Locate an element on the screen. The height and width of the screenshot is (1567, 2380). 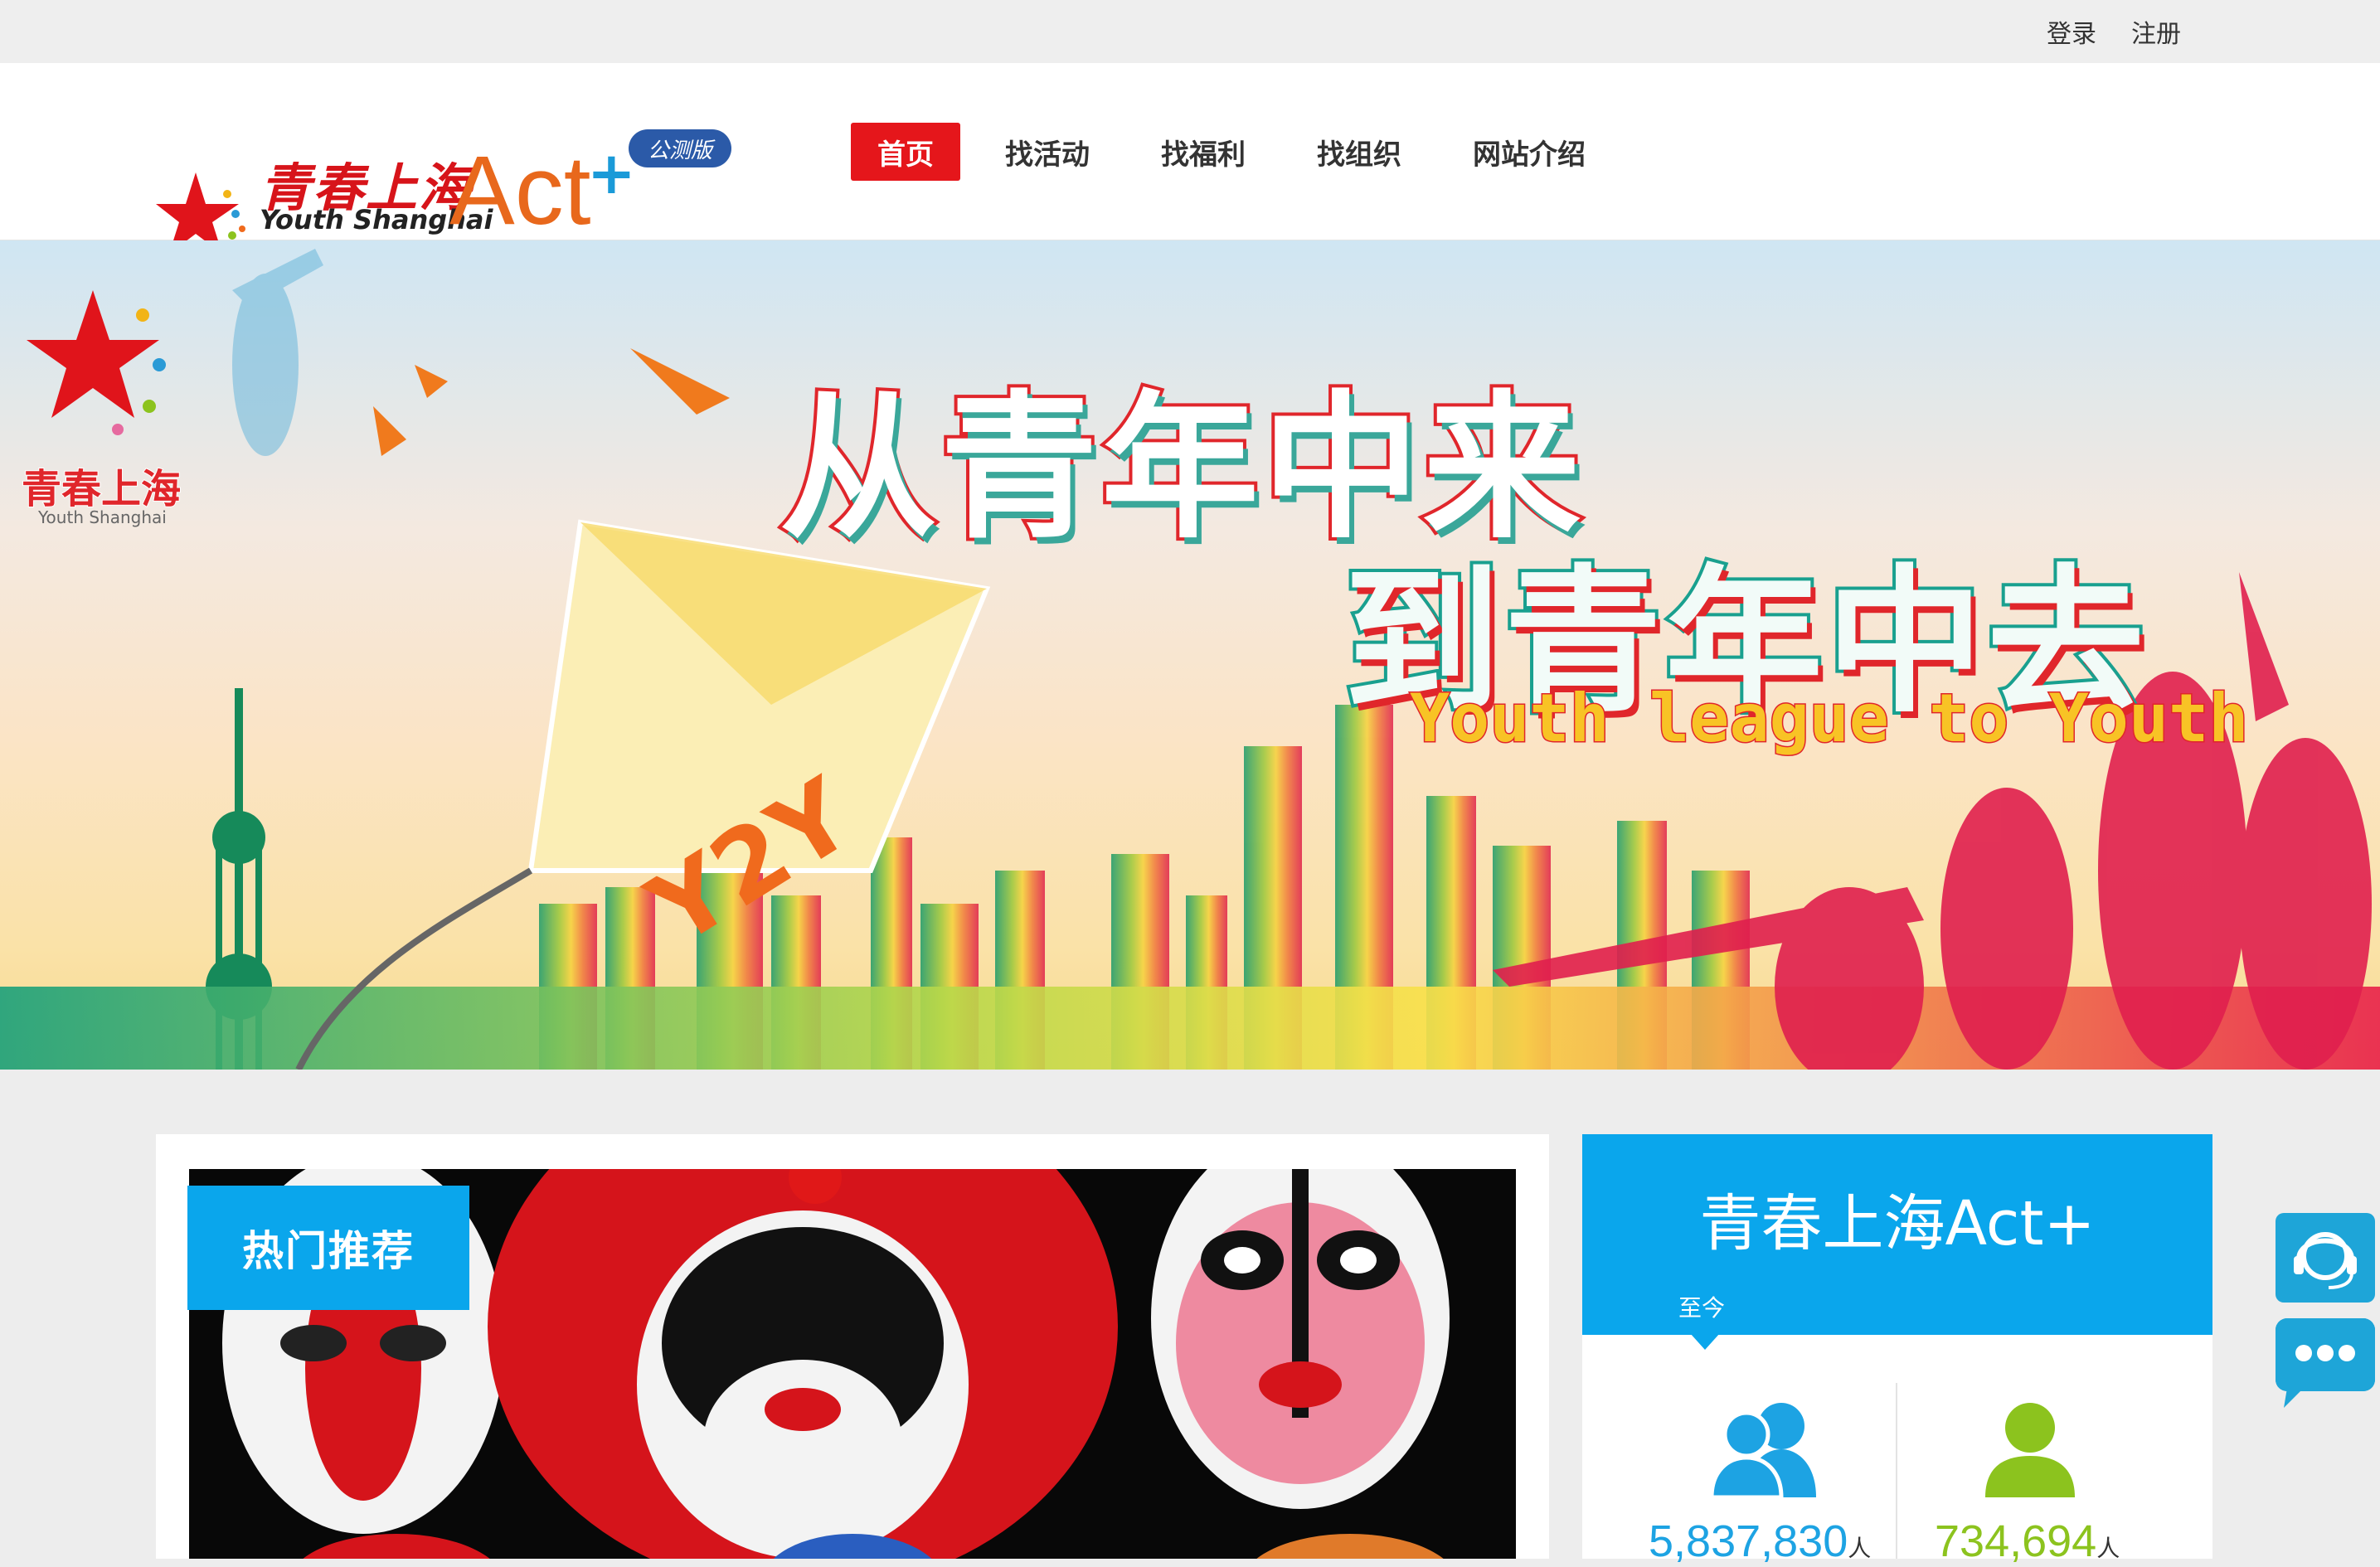
active-users-count: 734,694人 is located at coordinates (2027, 1541).